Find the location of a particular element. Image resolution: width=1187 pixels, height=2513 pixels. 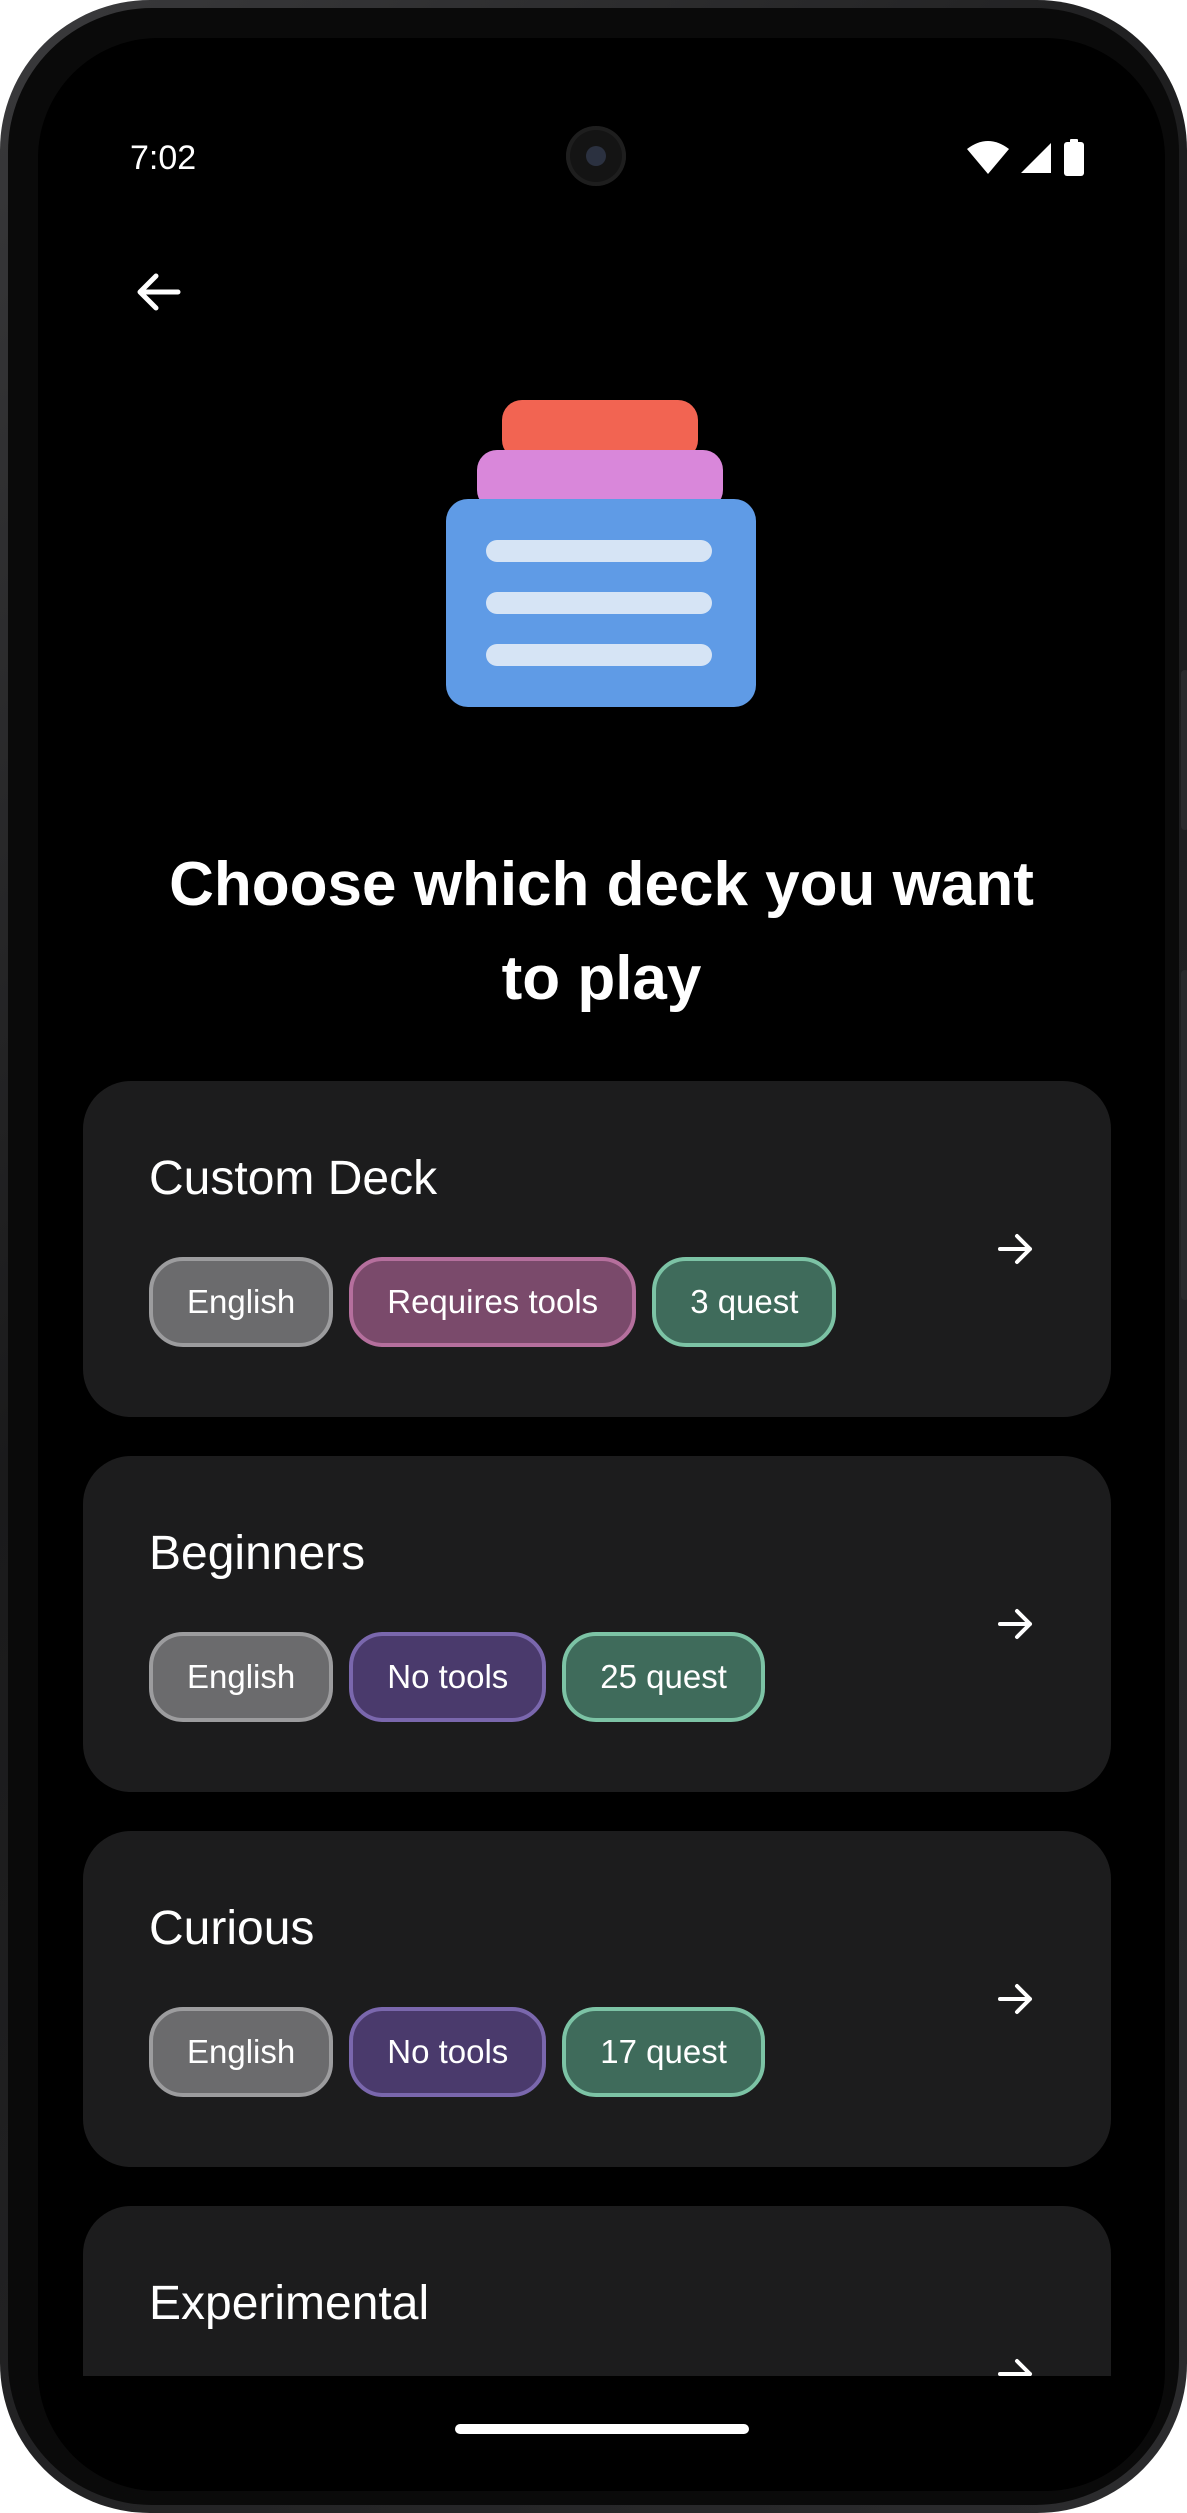

status-icons is located at coordinates (1026, 158).